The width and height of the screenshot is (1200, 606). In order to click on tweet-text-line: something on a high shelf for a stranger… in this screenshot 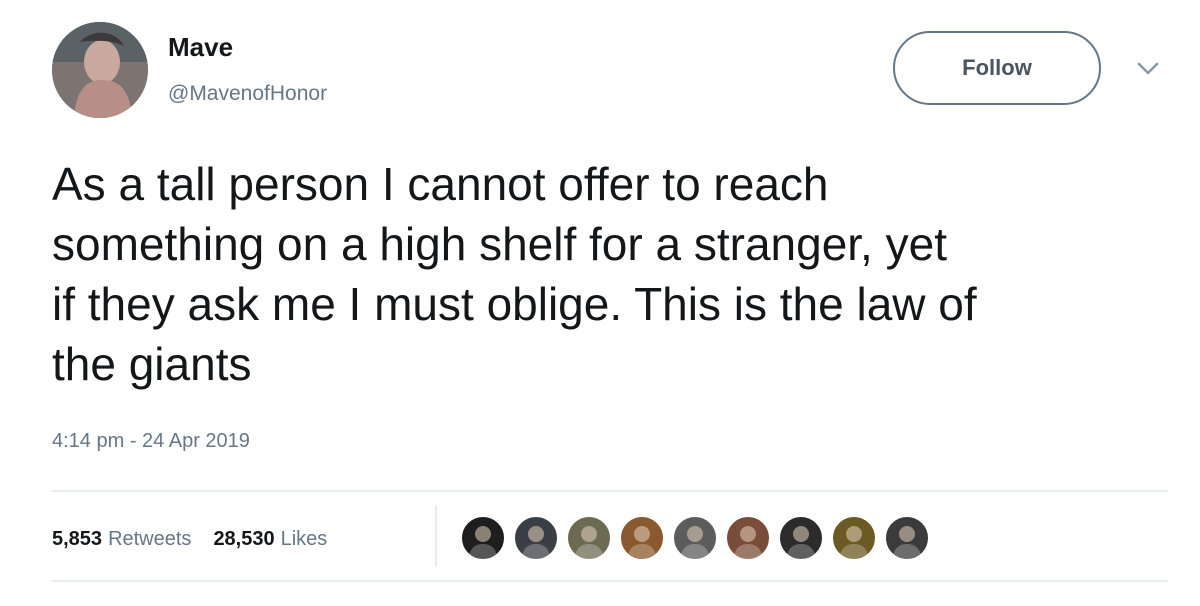, I will do `click(499, 244)`.